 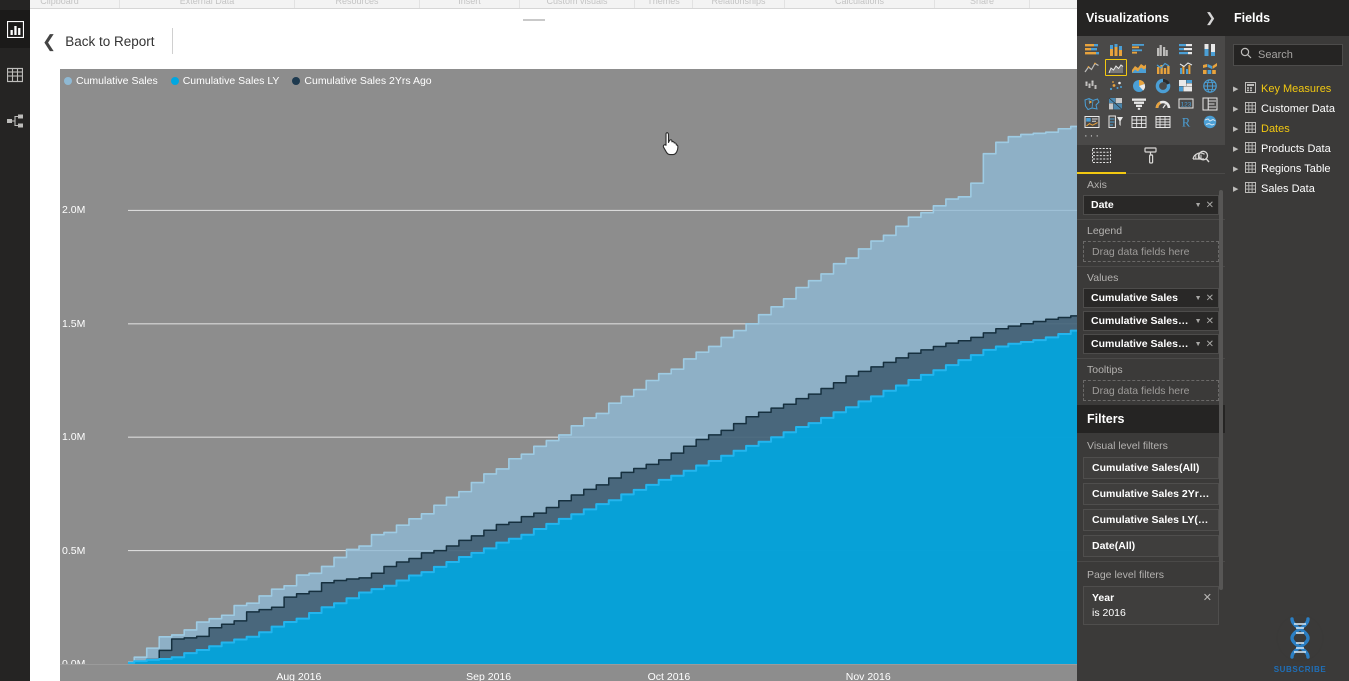 What do you see at coordinates (1200, 159) in the screenshot?
I see `tab-analytics` at bounding box center [1200, 159].